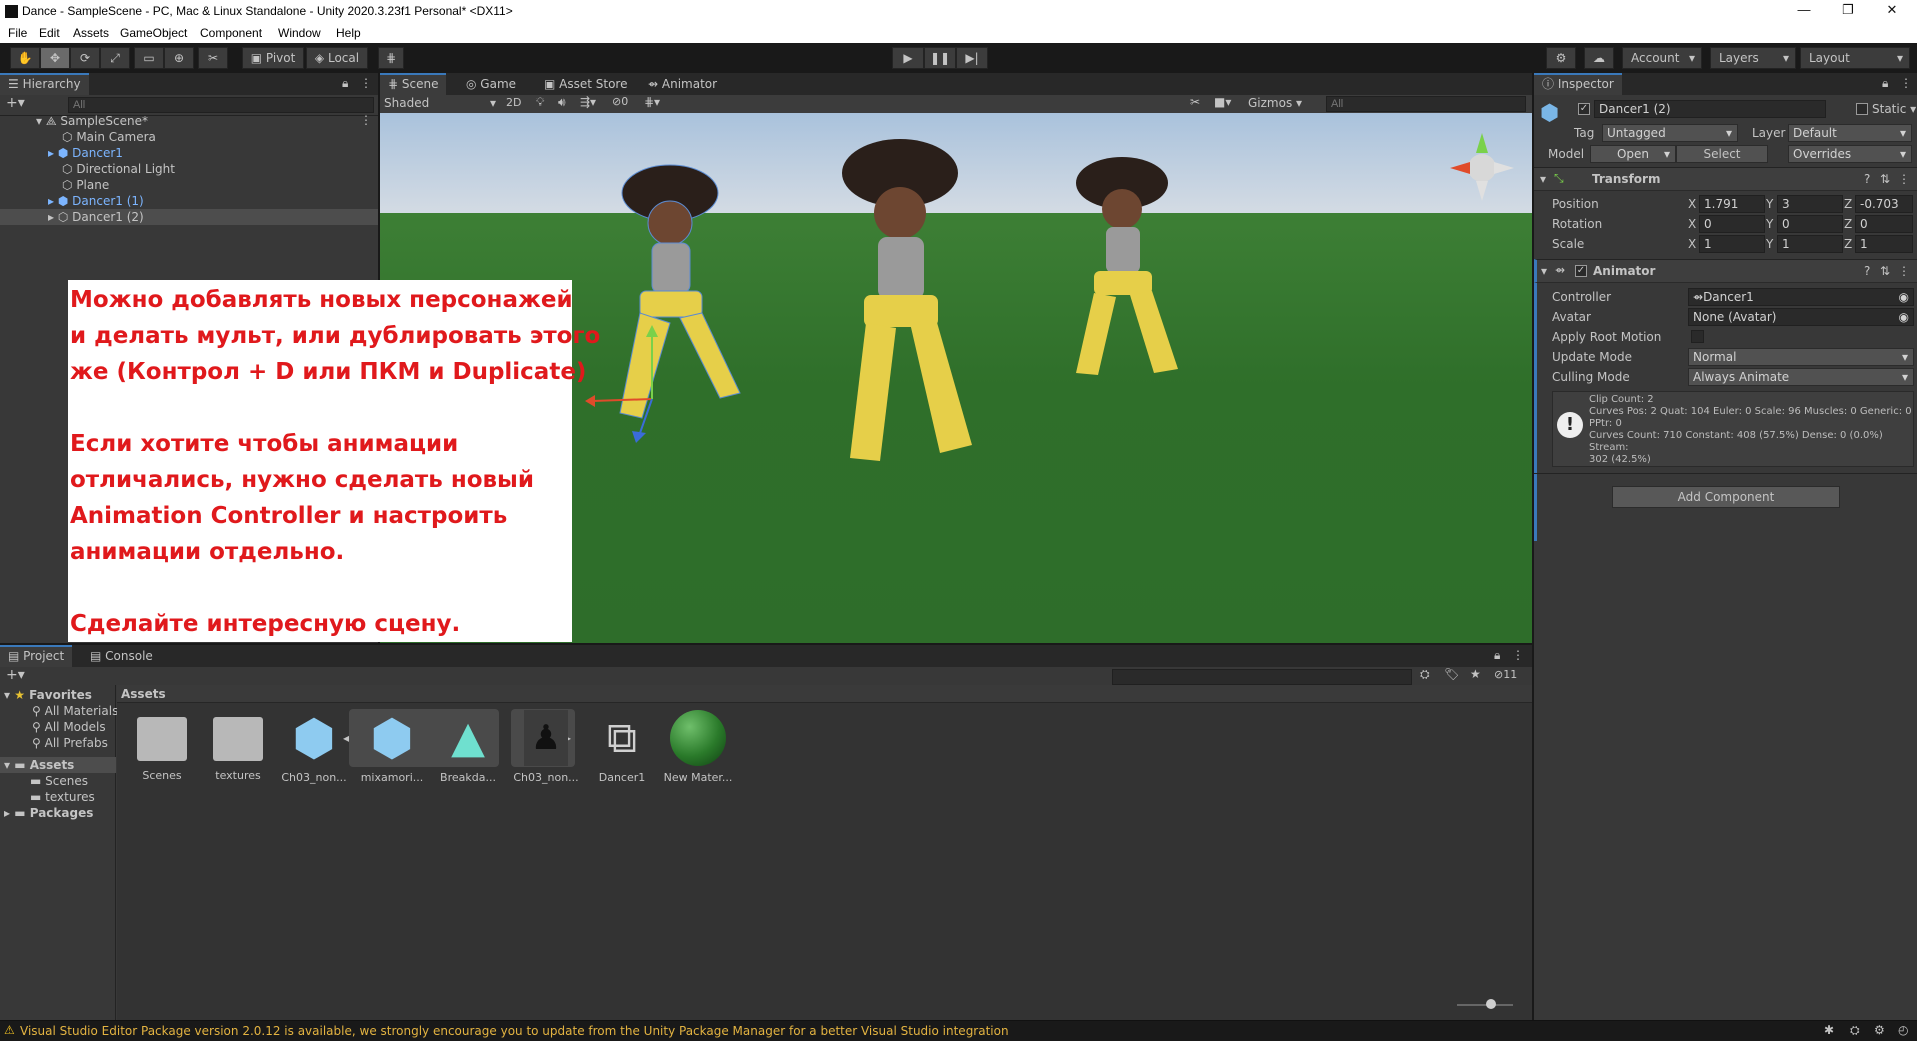  What do you see at coordinates (55, 58) in the screenshot?
I see `move-tool-icon: ✥` at bounding box center [55, 58].